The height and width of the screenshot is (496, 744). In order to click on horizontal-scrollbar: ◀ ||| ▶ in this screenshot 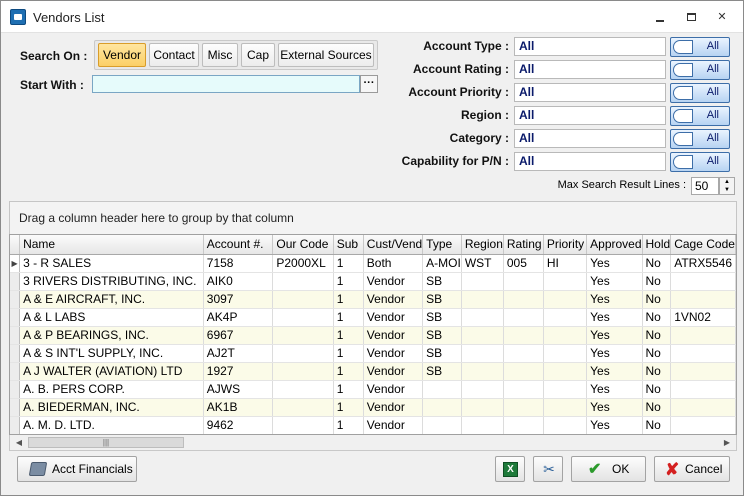, I will do `click(373, 443)`.